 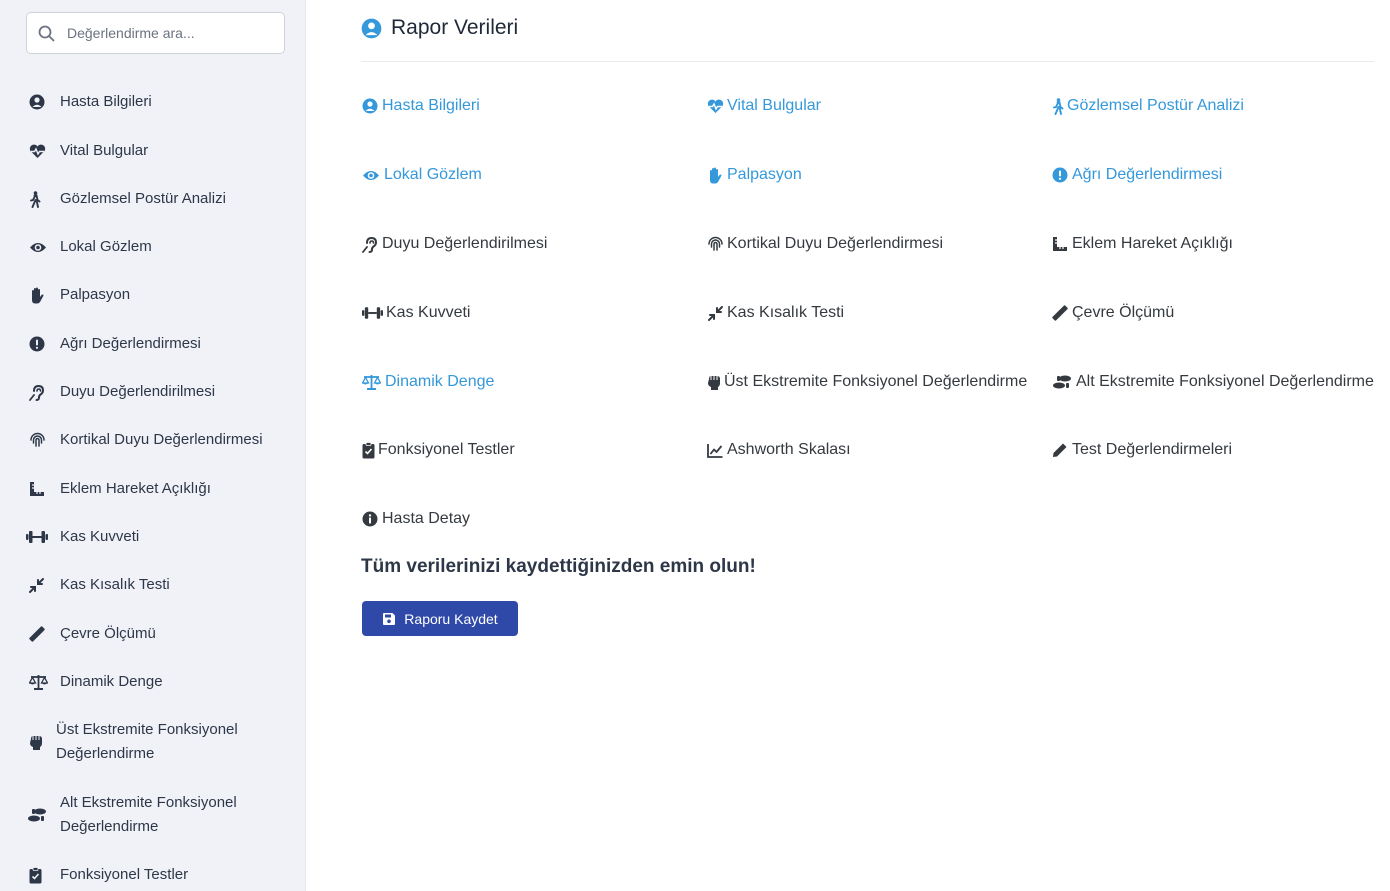 I want to click on search-box, so click(x=155, y=33).